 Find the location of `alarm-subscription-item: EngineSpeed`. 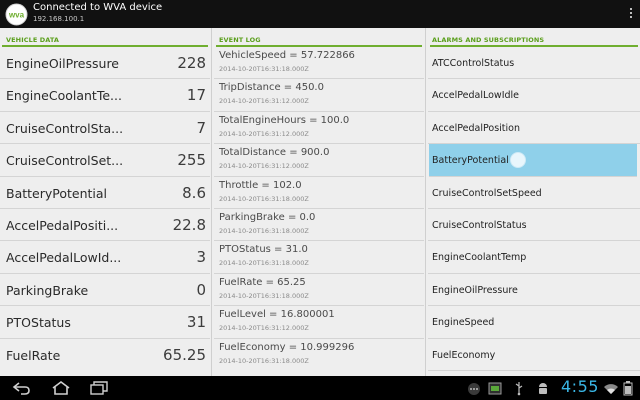

alarm-subscription-item: EngineSpeed is located at coordinates (534, 322).